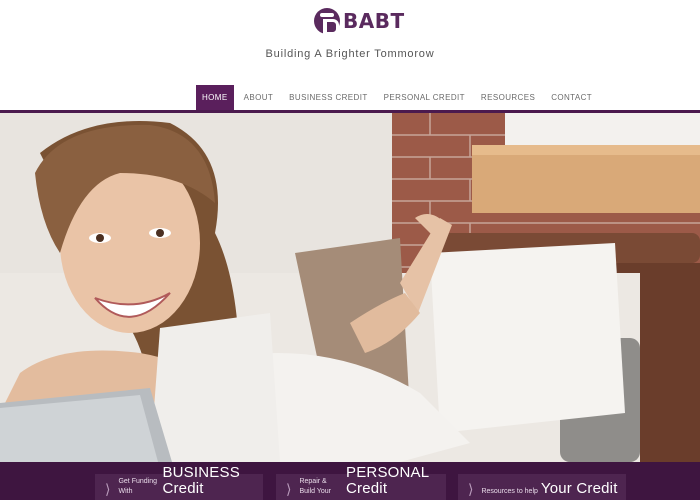 This screenshot has width=700, height=500. Describe the element at coordinates (509, 491) in the screenshot. I see `cta-small-text: Resources to help` at that location.